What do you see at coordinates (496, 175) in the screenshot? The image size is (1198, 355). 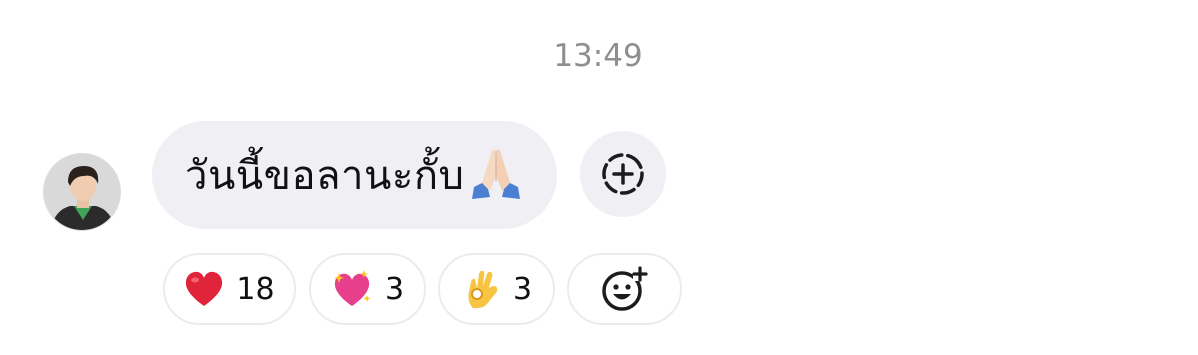 I see `folded-hands-icon` at bounding box center [496, 175].